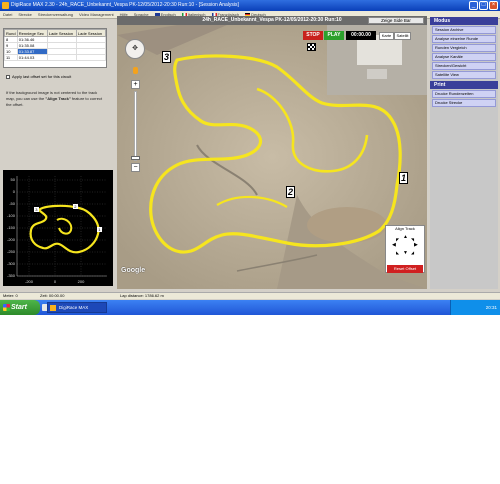 The image size is (500, 484). Describe the element at coordinates (464, 85) in the screenshot. I see `print-section-title: Print` at that location.